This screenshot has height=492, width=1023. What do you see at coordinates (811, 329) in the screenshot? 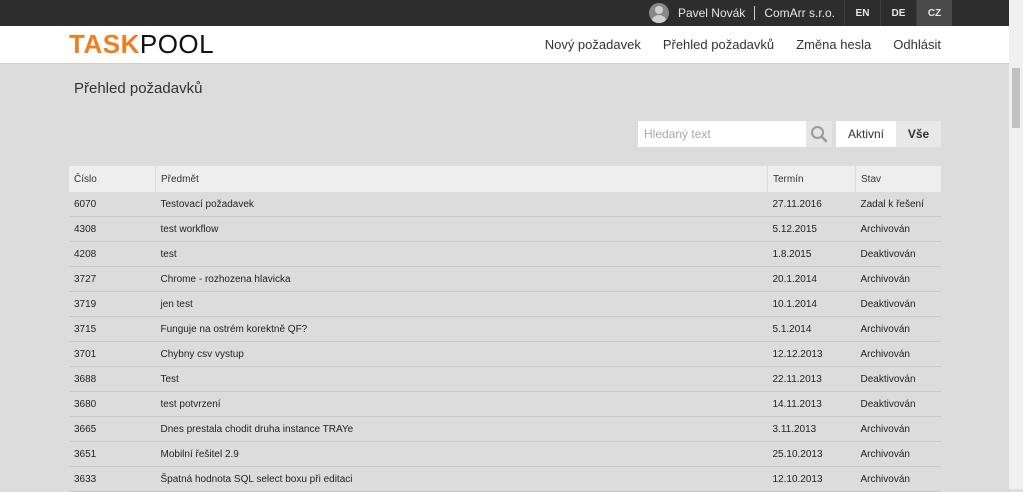
I see `cell-deadline: 5.1.2014` at bounding box center [811, 329].